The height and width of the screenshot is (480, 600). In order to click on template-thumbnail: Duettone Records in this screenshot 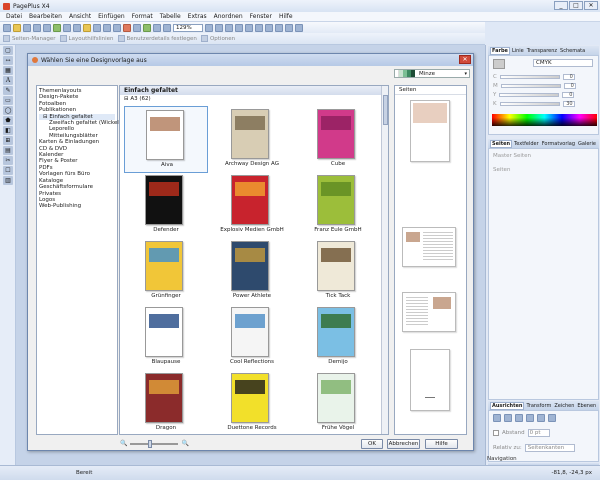, I will do `click(252, 402)`.